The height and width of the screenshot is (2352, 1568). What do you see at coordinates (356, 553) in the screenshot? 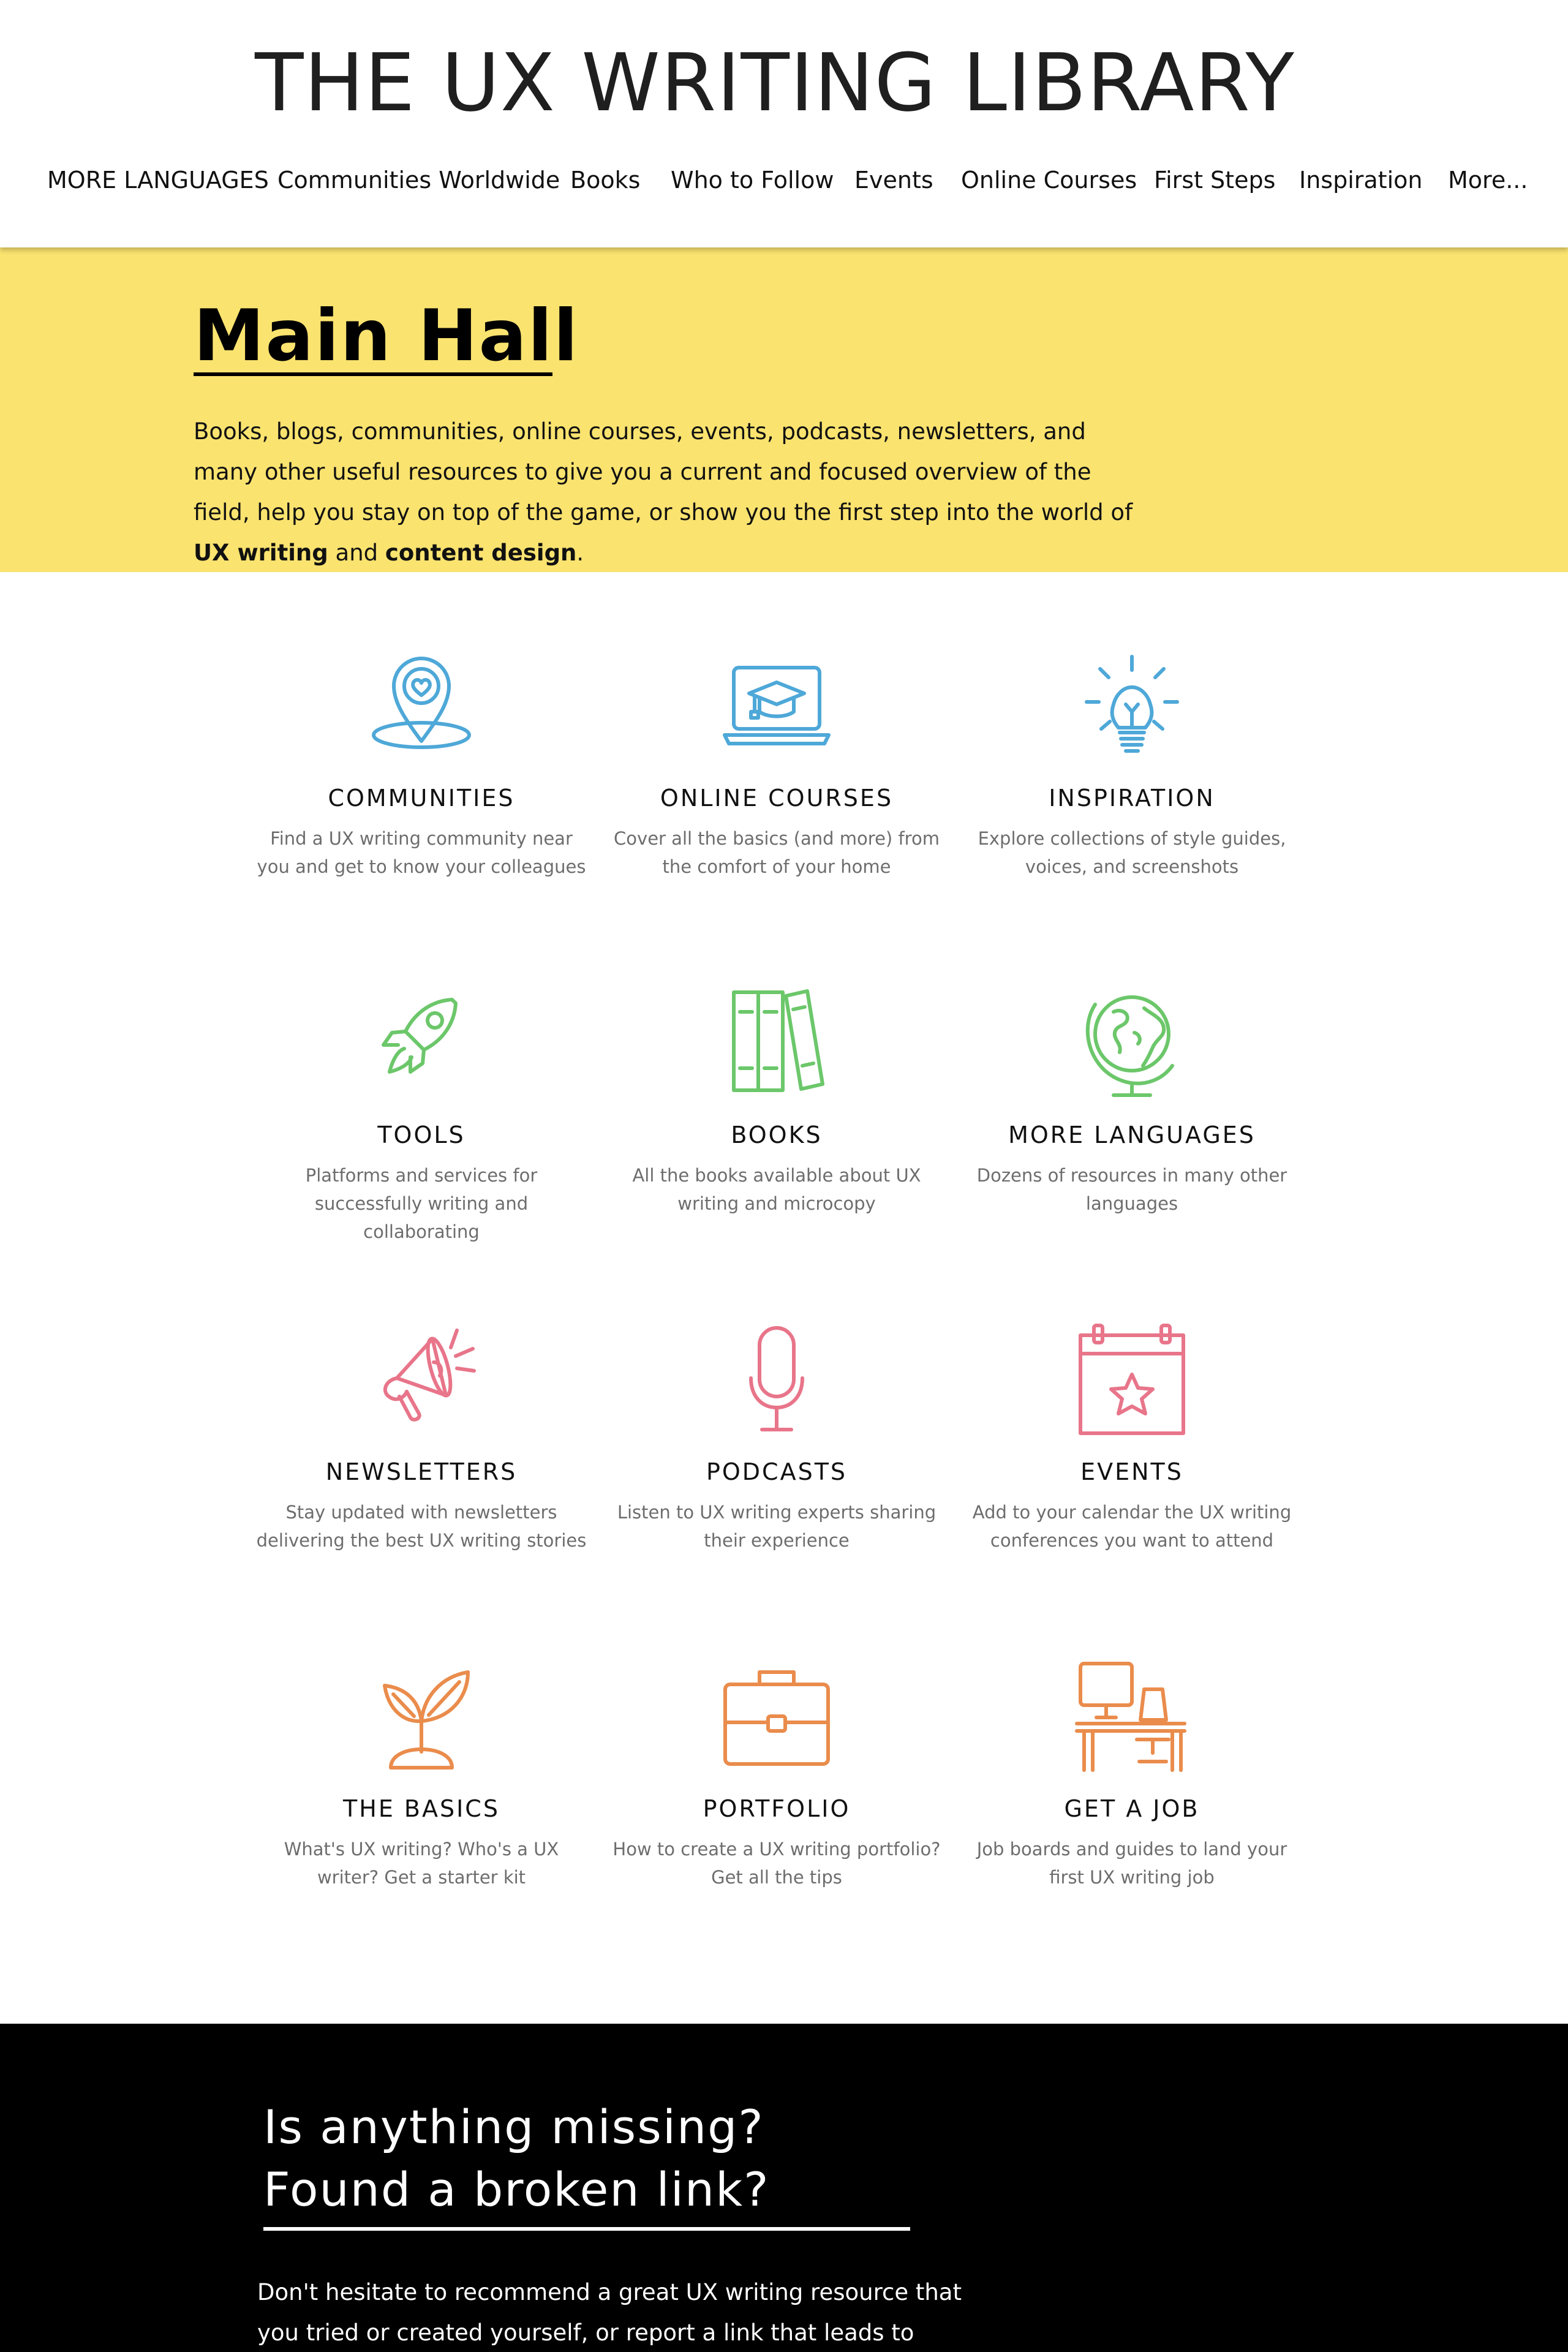
I see `hero-text-part: and` at bounding box center [356, 553].